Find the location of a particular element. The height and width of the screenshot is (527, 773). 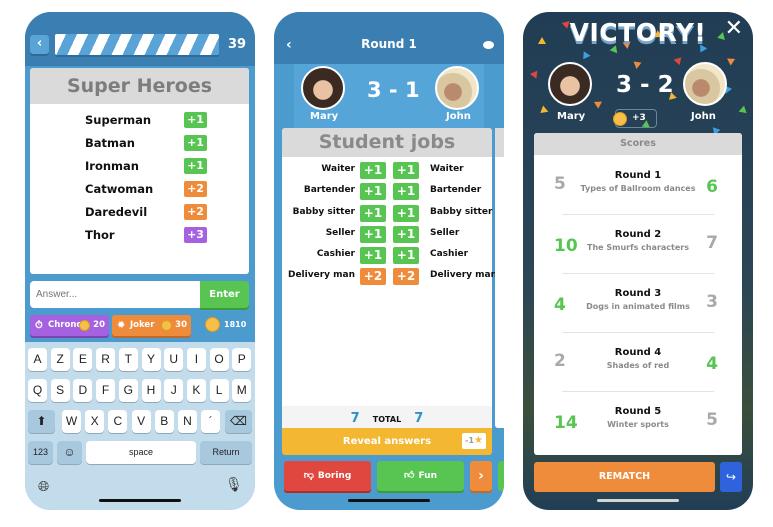

thumbs-up-icon: 👍︎ is located at coordinates (409, 475).